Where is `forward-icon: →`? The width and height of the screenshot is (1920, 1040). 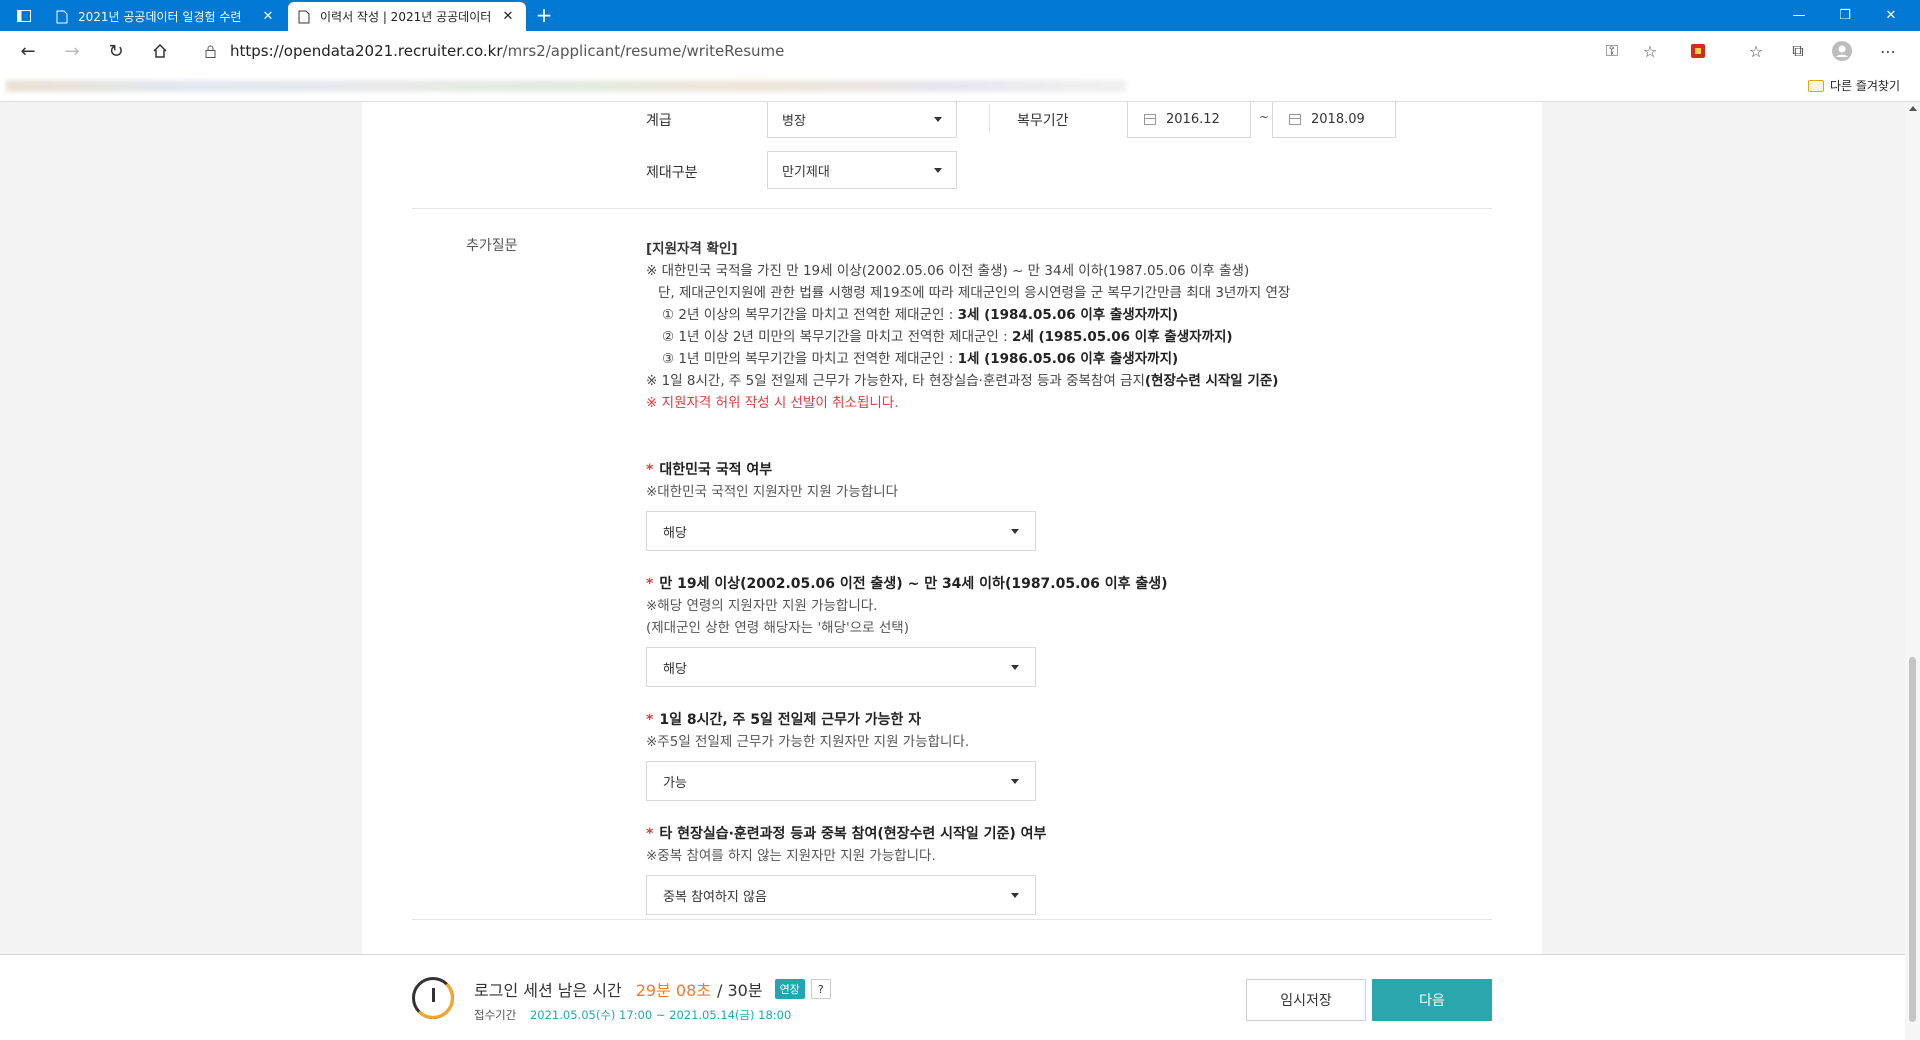
forward-icon: → is located at coordinates (72, 51).